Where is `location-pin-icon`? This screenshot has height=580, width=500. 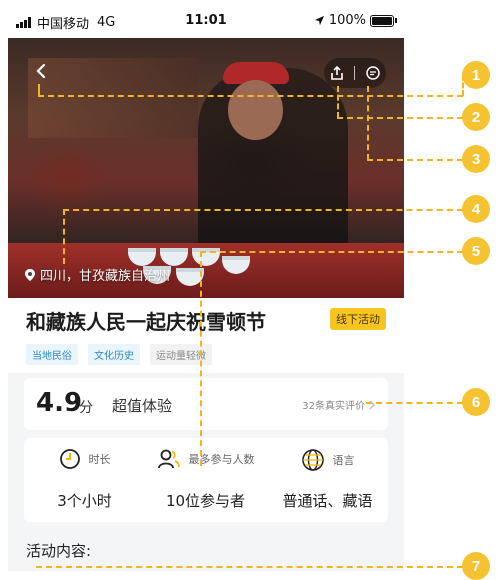 location-pin-icon is located at coordinates (30, 274).